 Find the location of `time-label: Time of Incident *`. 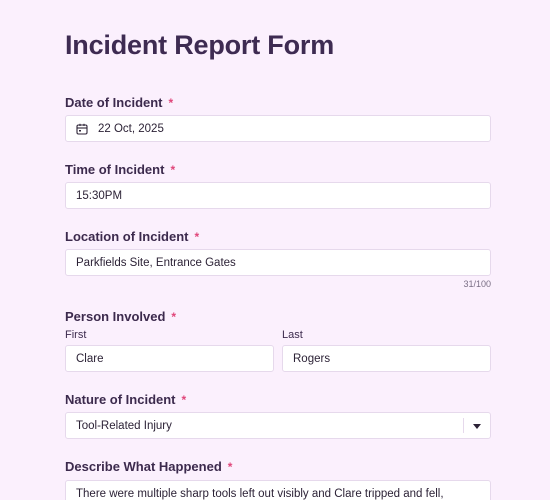

time-label: Time of Incident * is located at coordinates (120, 169).